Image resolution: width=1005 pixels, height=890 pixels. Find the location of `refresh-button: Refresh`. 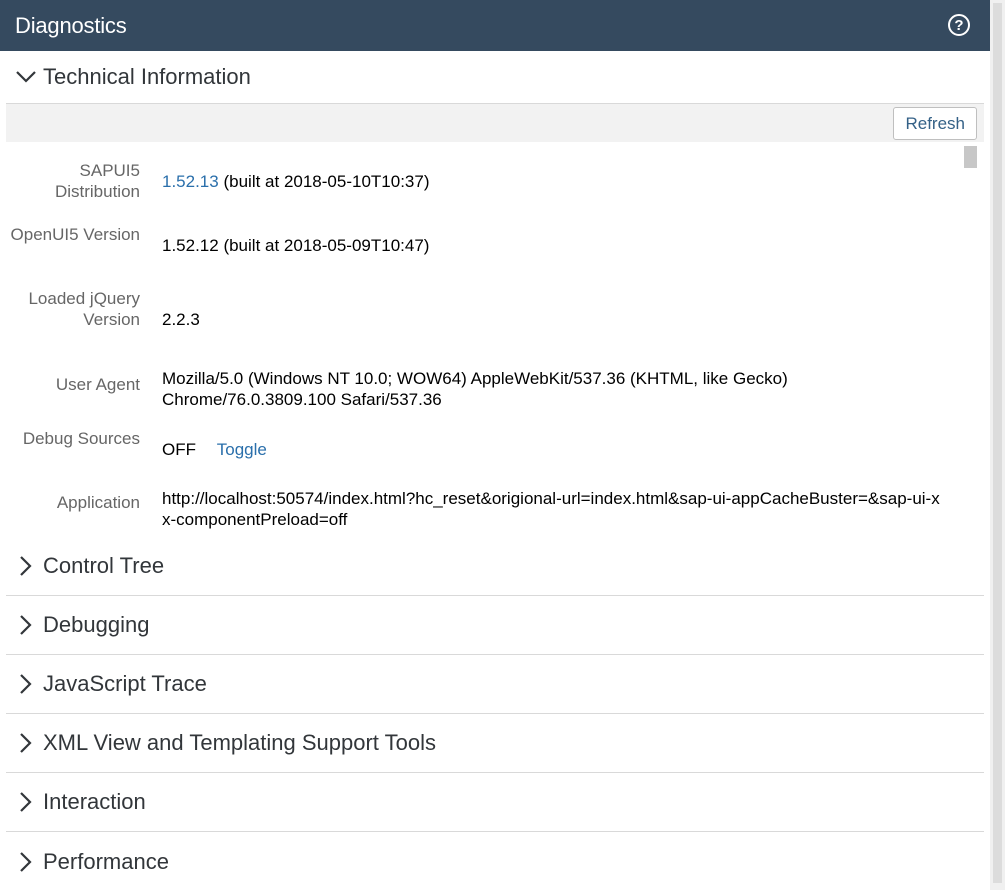

refresh-button: Refresh is located at coordinates (935, 123).